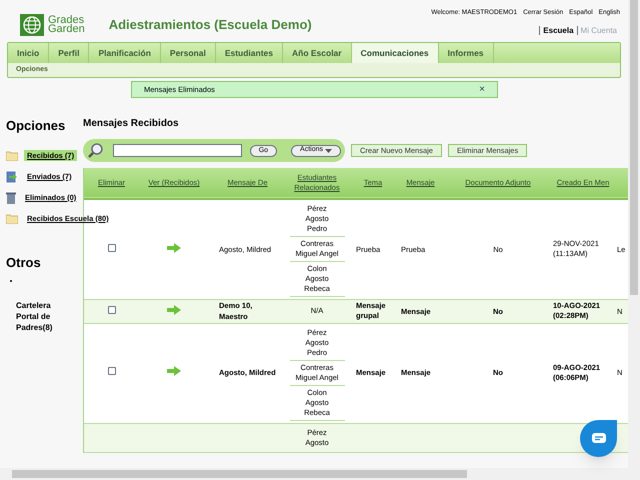  Describe the element at coordinates (69, 53) in the screenshot. I see `nav-tab: Perfil` at that location.